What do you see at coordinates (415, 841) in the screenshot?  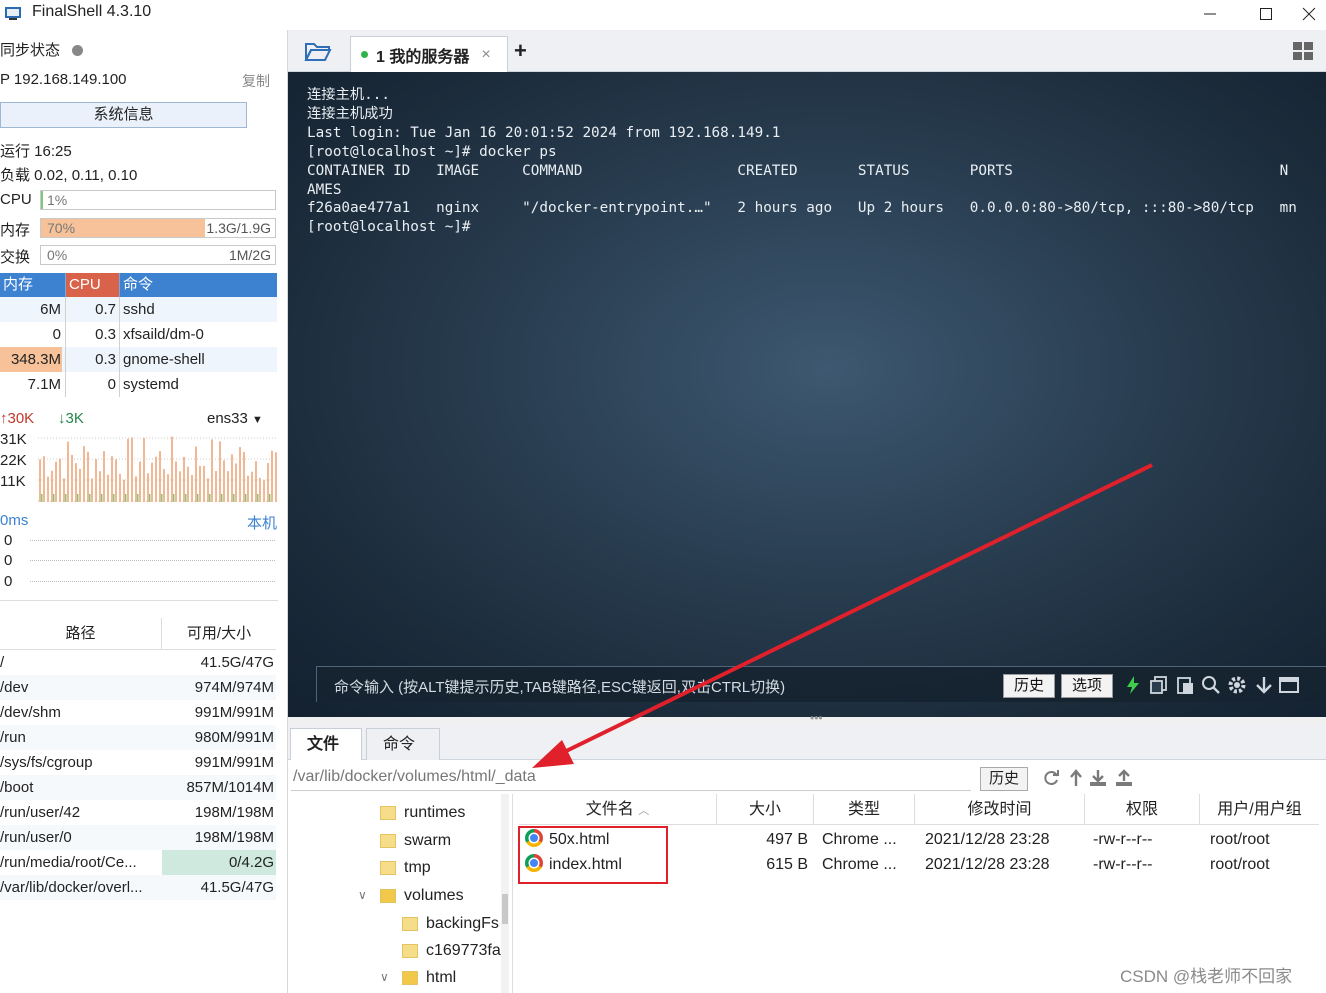 I see `tree-folder-swarm: swarm` at bounding box center [415, 841].